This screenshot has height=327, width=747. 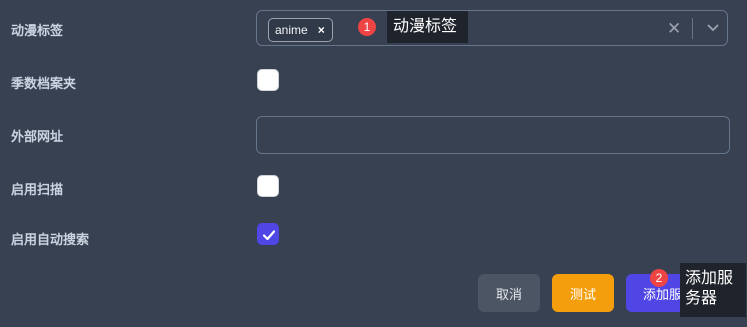 I want to click on tag-remove-icon: ×, so click(x=321, y=30).